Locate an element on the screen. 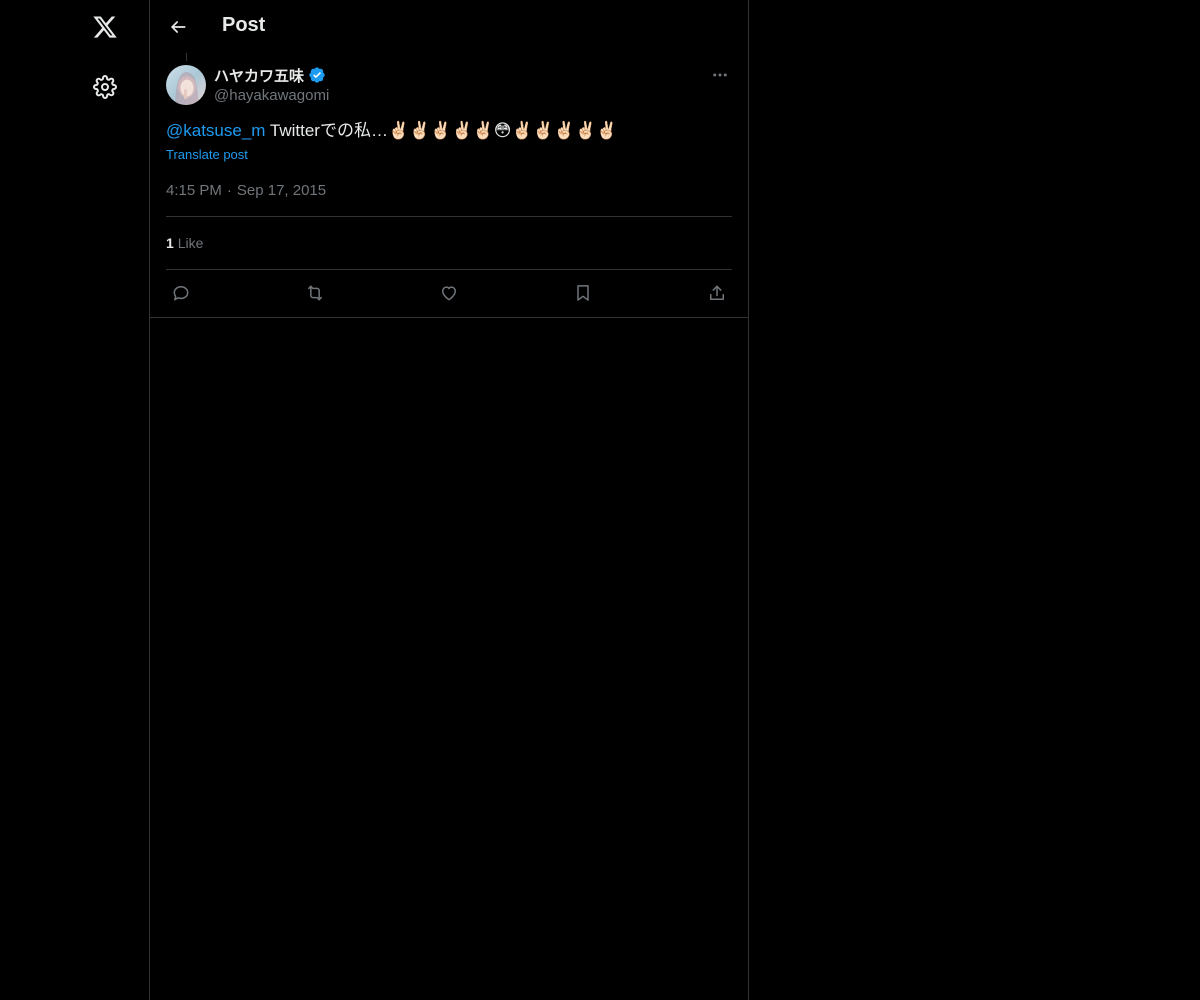 This screenshot has width=1200, height=1000. action-bar is located at coordinates (449, 293).